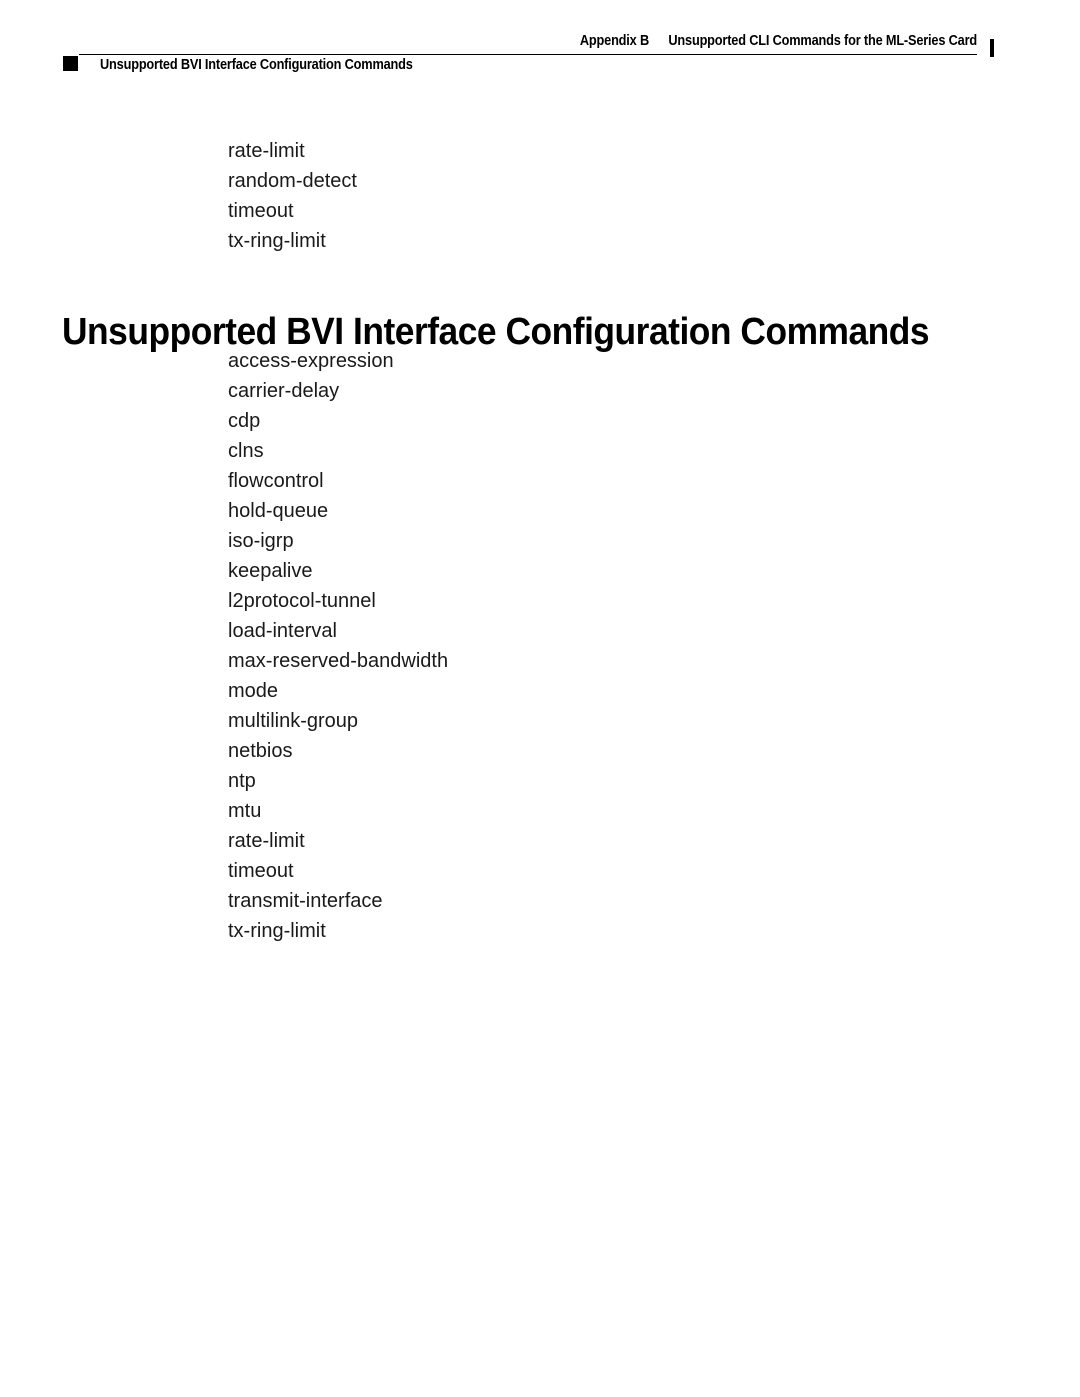 The width and height of the screenshot is (1080, 1397). Describe the element at coordinates (261, 541) in the screenshot. I see `list-item: iso-igrp` at that location.